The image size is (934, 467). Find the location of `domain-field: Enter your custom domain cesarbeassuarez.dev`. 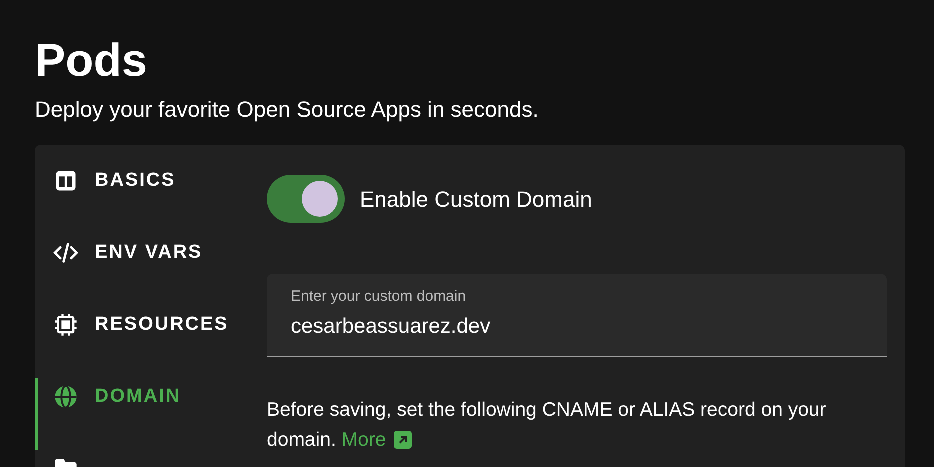

domain-field: Enter your custom domain cesarbeassuarez.dev is located at coordinates (577, 315).